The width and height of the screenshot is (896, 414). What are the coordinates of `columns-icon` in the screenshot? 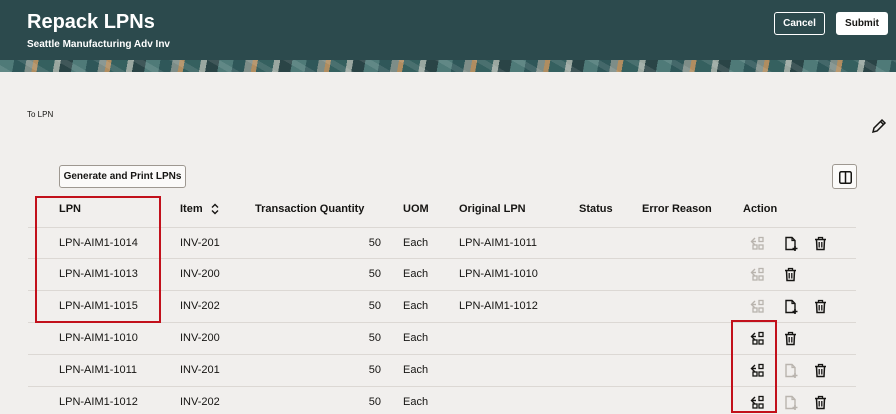 It's located at (845, 177).